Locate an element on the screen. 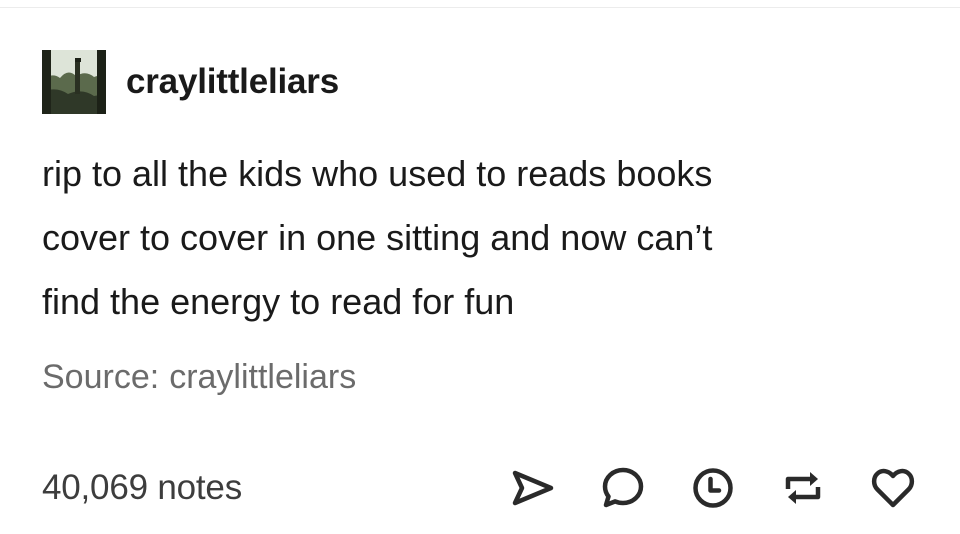 The image size is (960, 534). heart-icon is located at coordinates (893, 488).